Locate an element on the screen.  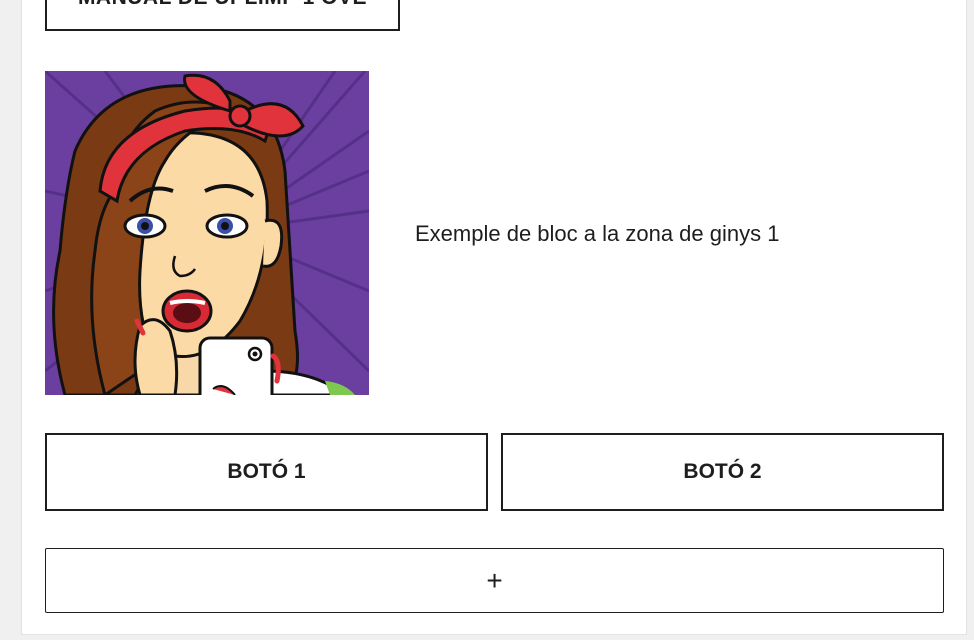
button-2-label: BOTÓ 2 is located at coordinates (722, 471).